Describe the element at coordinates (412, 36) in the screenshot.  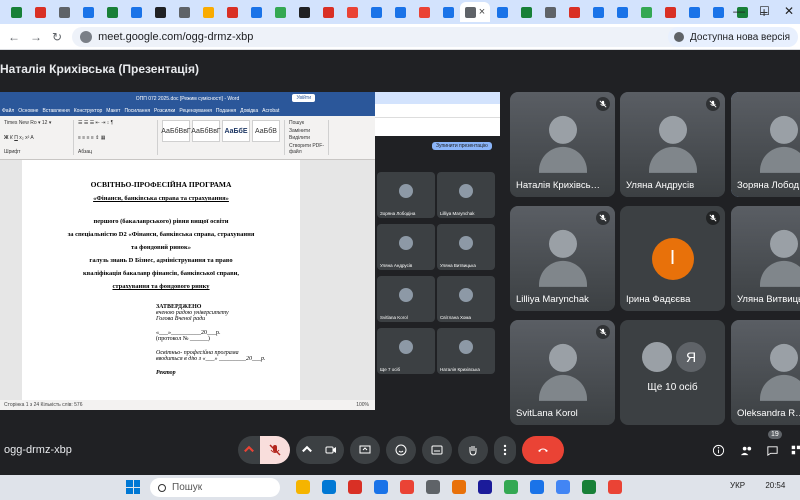
I see `url-field: meet.google.com/ogg-drmz-xbp ☆` at that location.